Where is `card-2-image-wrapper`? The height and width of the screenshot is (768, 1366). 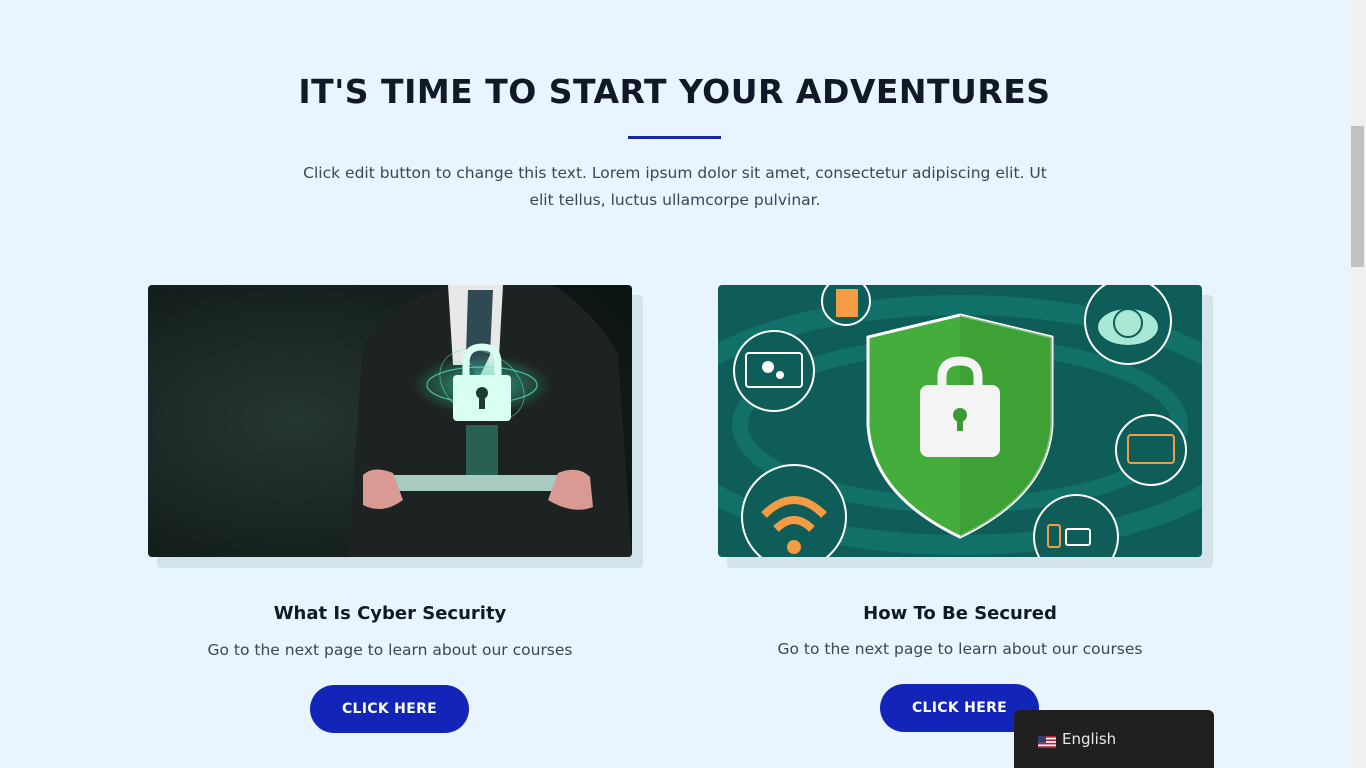 card-2-image-wrapper is located at coordinates (965, 426).